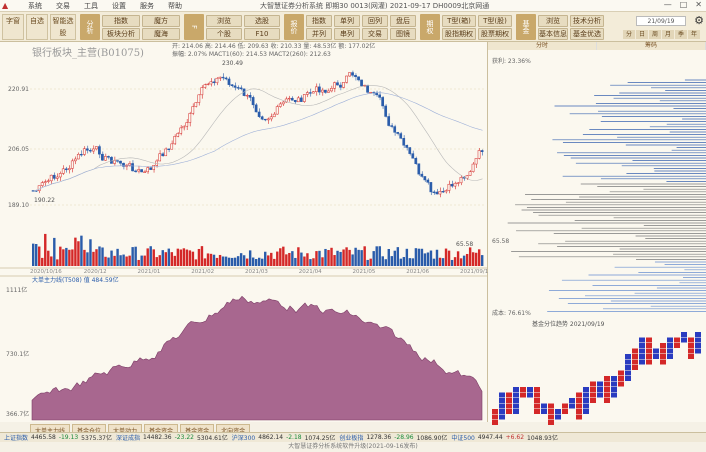 The width and height of the screenshot is (706, 452). Describe the element at coordinates (526, 27) in the screenshot. I see `toolbar-group-fund: 基金` at that location.